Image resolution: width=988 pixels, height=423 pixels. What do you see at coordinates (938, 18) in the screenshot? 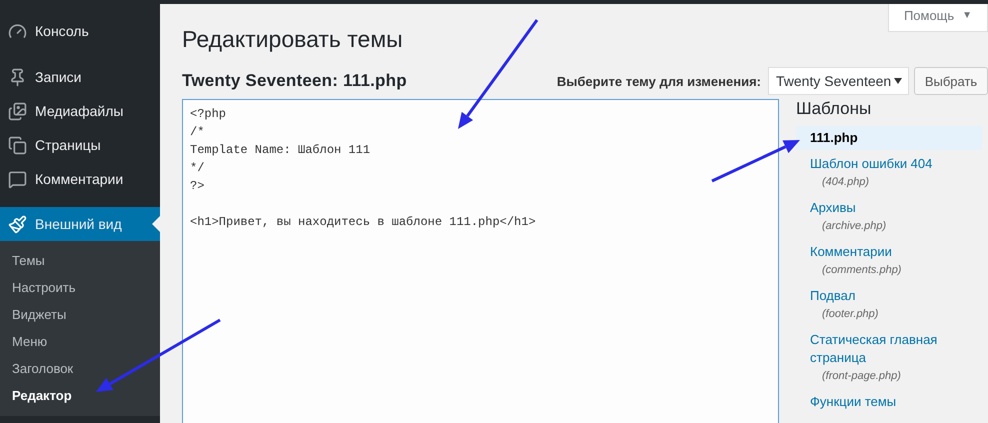
I see `help-button: Помощь ▼` at bounding box center [938, 18].